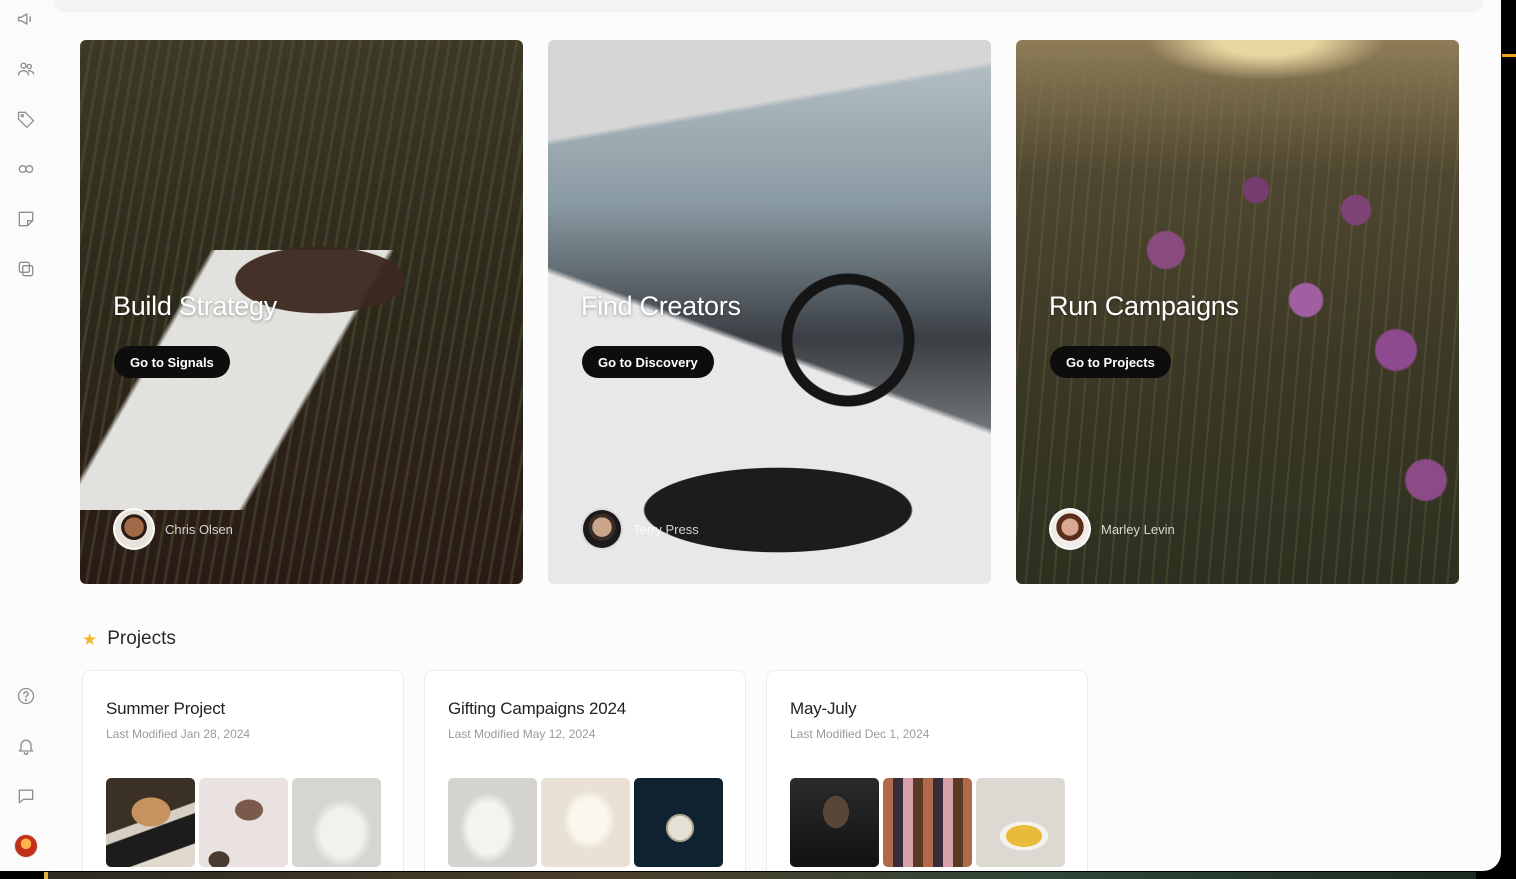 Image resolution: width=1516 pixels, height=879 pixels. What do you see at coordinates (1144, 306) in the screenshot?
I see `hero-title: Run Campaigns` at bounding box center [1144, 306].